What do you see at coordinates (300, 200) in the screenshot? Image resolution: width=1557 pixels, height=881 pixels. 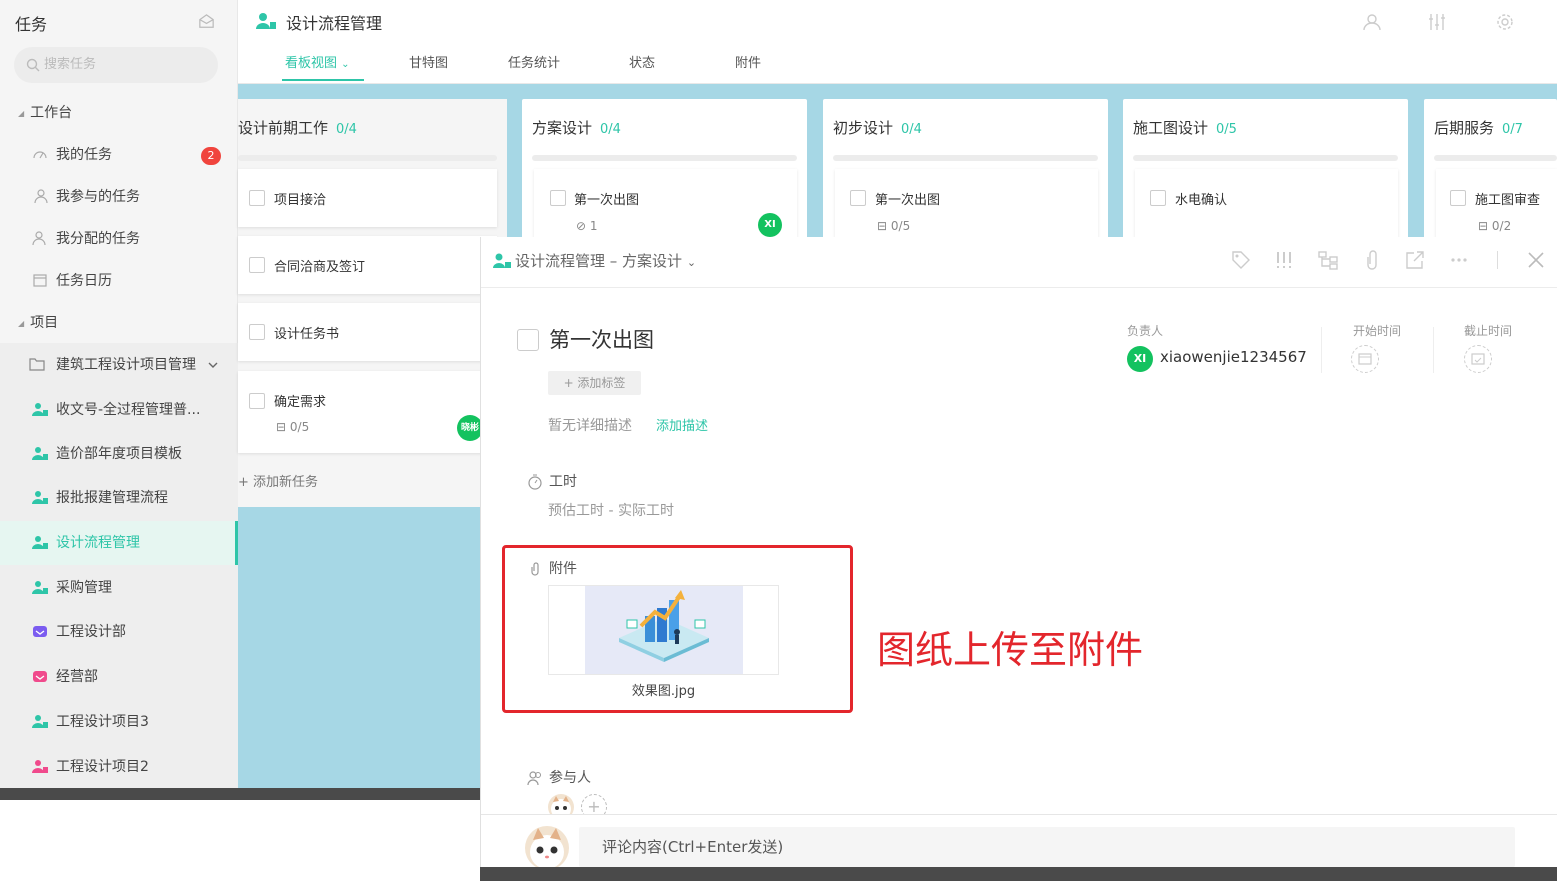 I see `task-card-title: 项目接洽` at bounding box center [300, 200].